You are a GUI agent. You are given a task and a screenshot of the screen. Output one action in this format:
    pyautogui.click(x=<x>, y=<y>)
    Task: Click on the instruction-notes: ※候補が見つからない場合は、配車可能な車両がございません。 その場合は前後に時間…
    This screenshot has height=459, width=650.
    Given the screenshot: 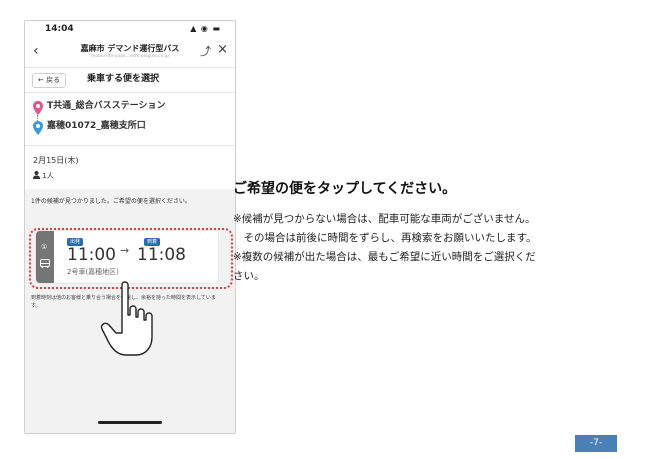 What is the action you would take?
    pyautogui.click(x=438, y=248)
    